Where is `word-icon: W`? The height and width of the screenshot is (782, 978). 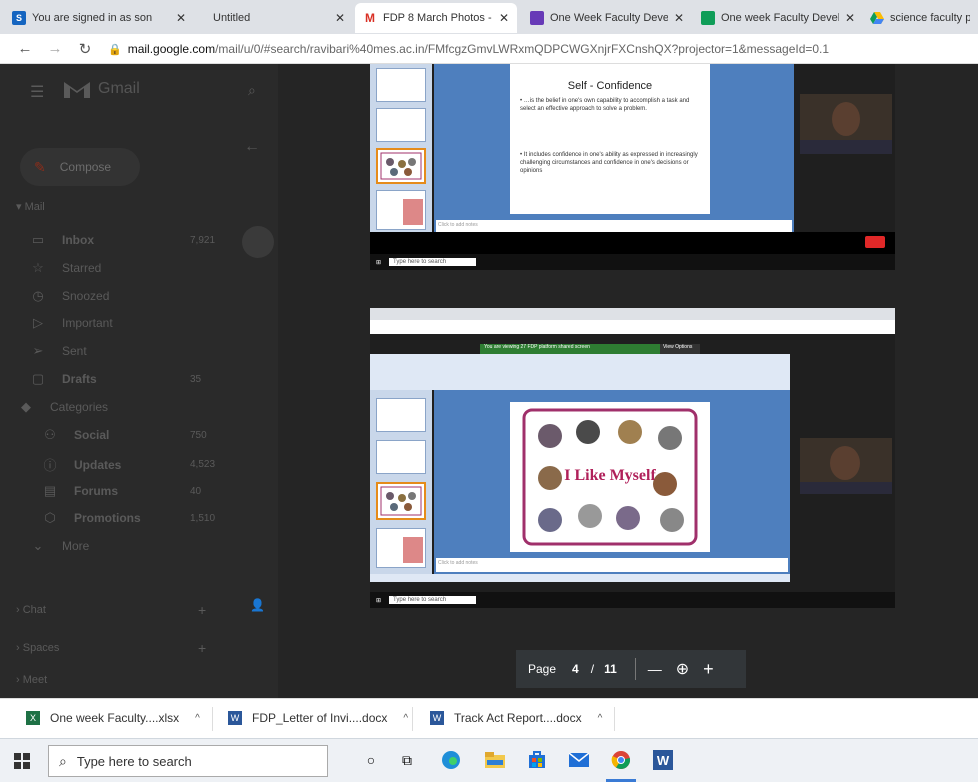 word-icon: W is located at coordinates (663, 760).